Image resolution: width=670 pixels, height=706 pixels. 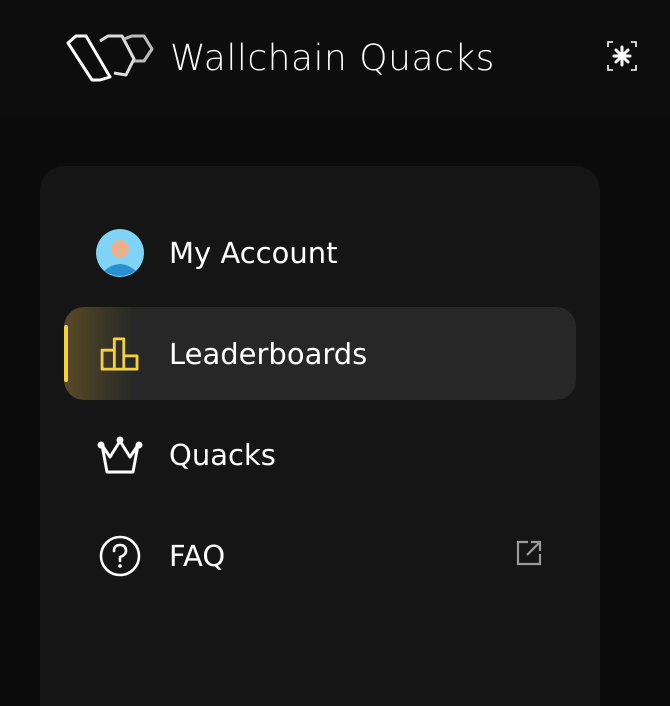 I want to click on brand-name: Wallchain Quacks, so click(x=332, y=58).